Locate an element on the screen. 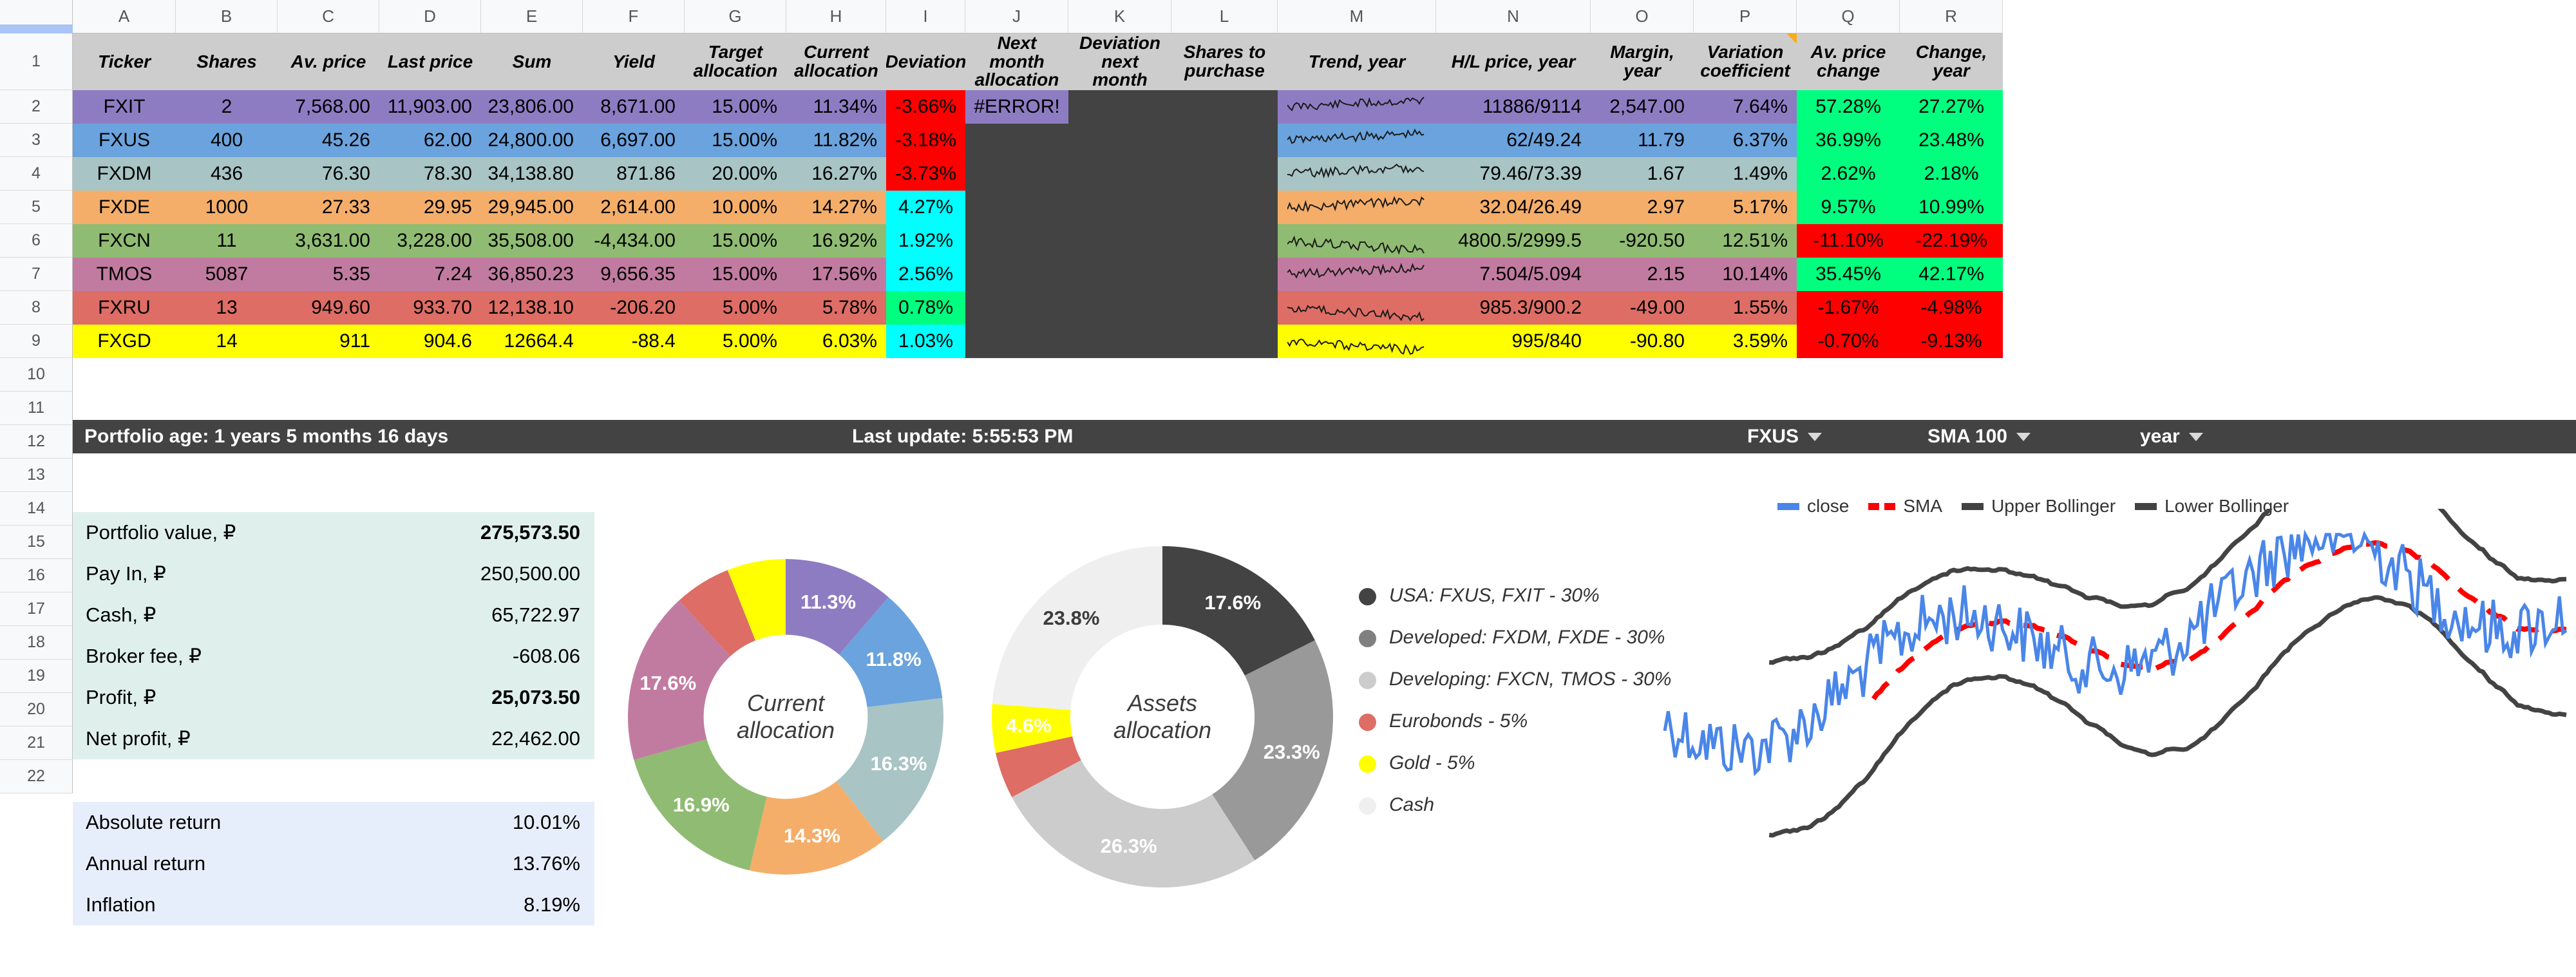 The image size is (2576, 977). summary-row: Pay In, ₽ 250,500.00 is located at coordinates (334, 573).